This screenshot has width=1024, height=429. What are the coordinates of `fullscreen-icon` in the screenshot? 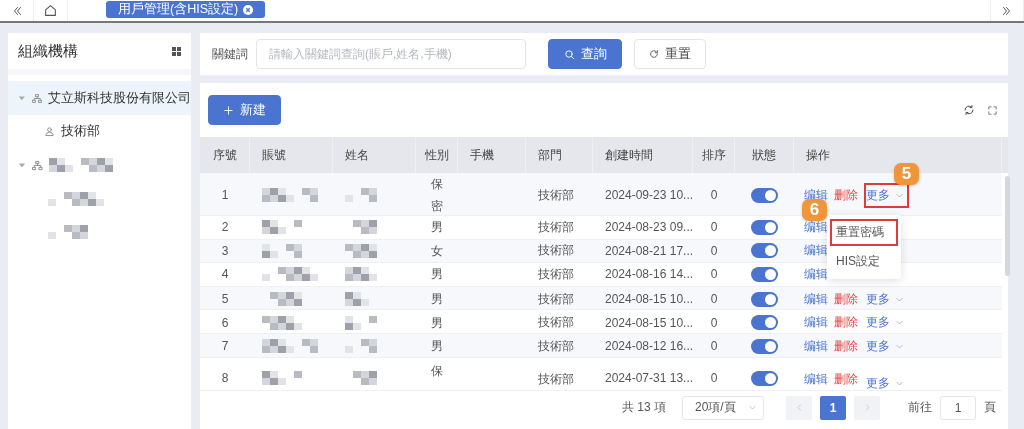 It's located at (992, 110).